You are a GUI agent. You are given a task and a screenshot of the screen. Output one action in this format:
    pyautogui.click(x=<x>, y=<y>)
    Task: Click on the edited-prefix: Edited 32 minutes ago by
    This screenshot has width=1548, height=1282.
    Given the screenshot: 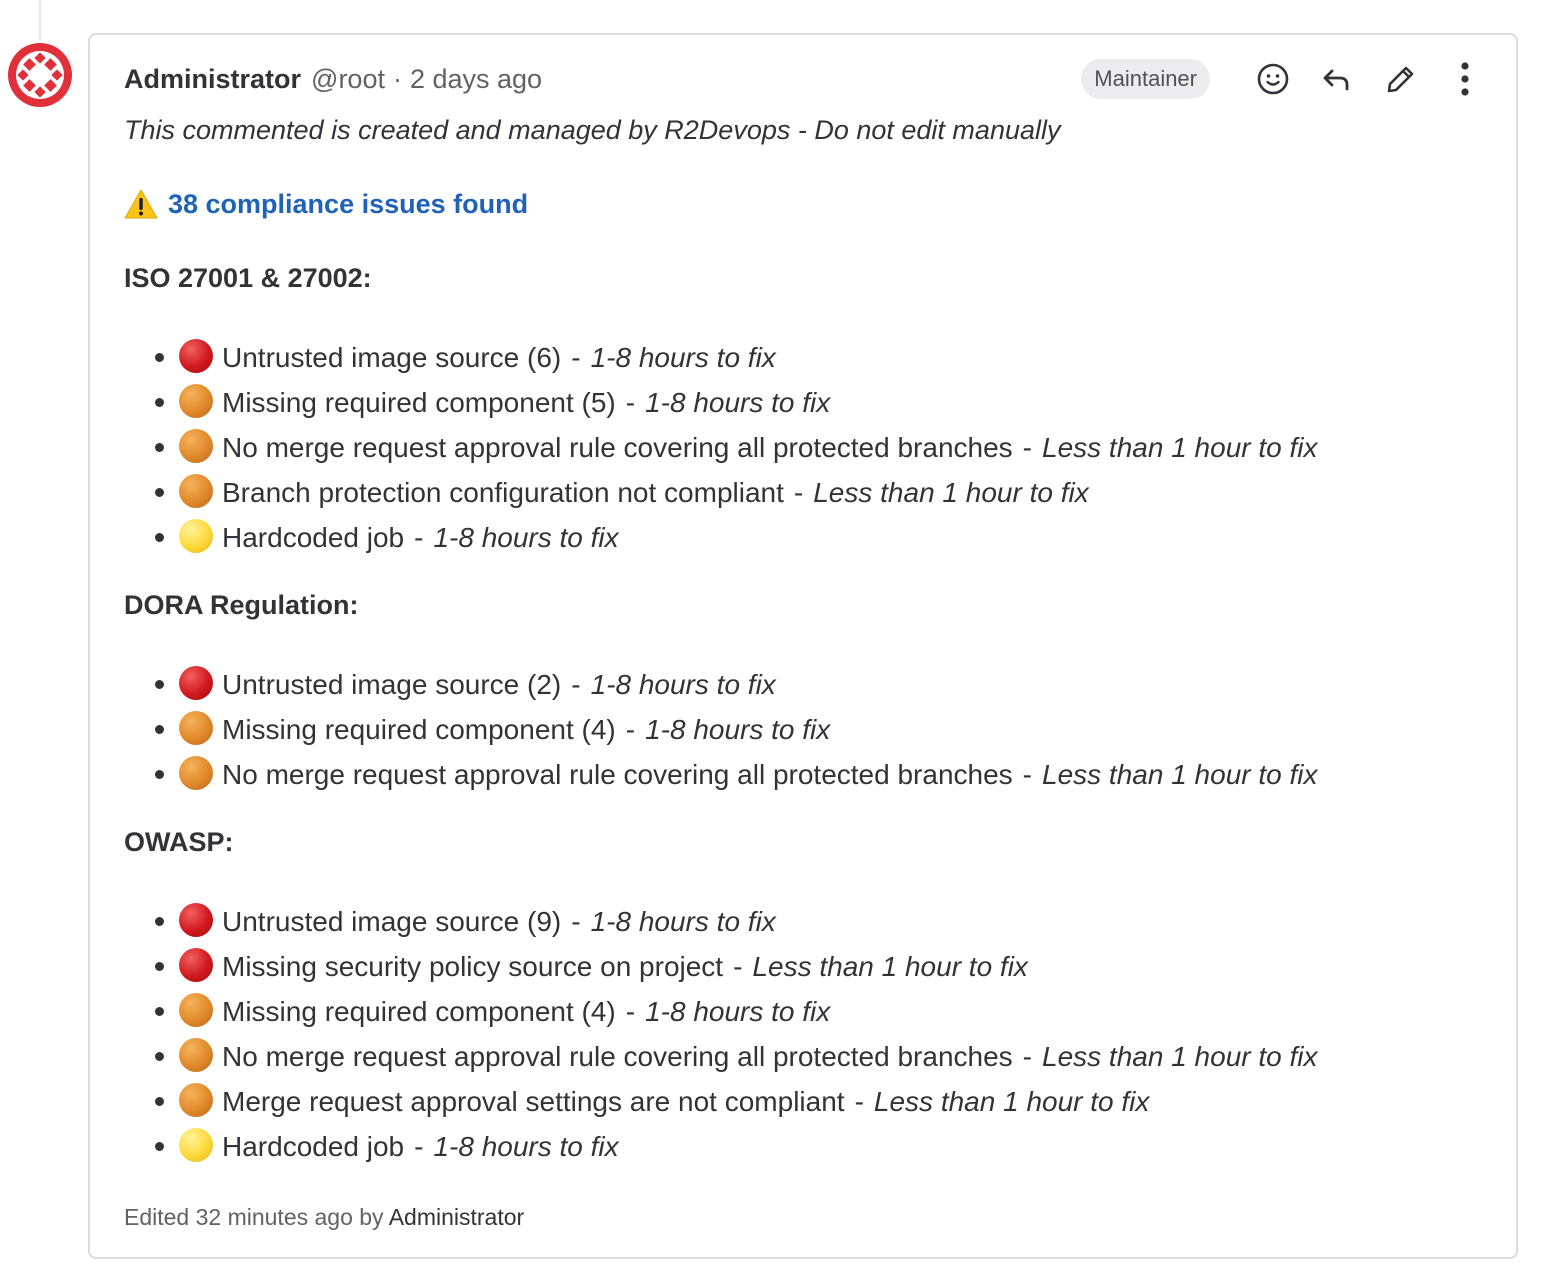 What is the action you would take?
    pyautogui.click(x=254, y=1217)
    